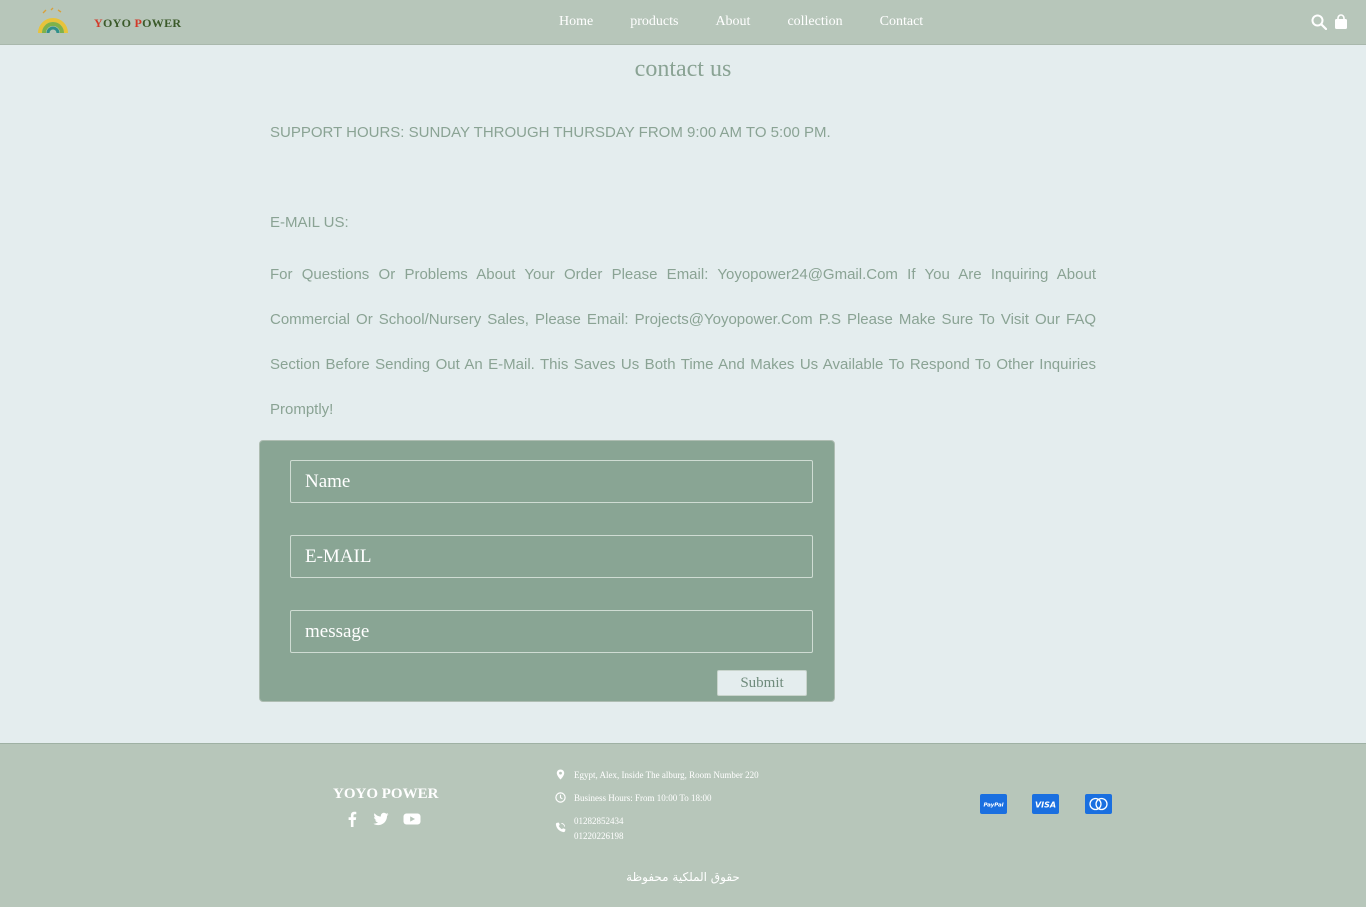  Describe the element at coordinates (551, 481) in the screenshot. I see `name-input` at that location.